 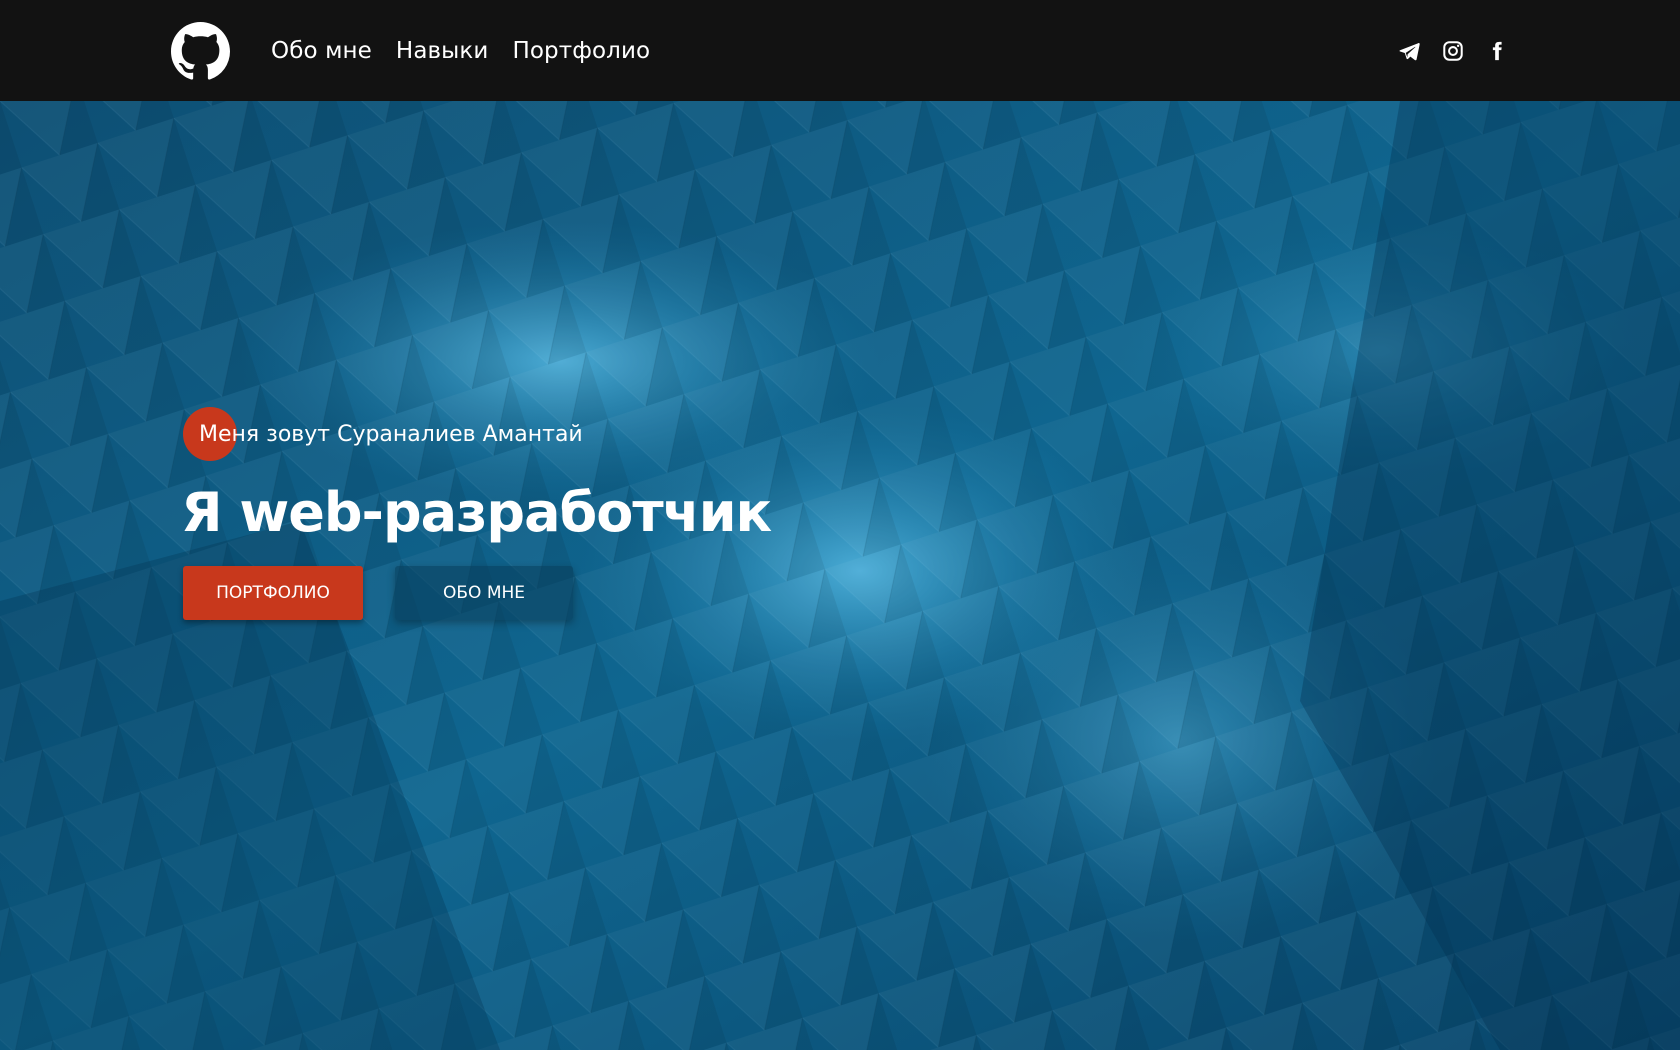 I want to click on telegram-icon, so click(x=1409, y=51).